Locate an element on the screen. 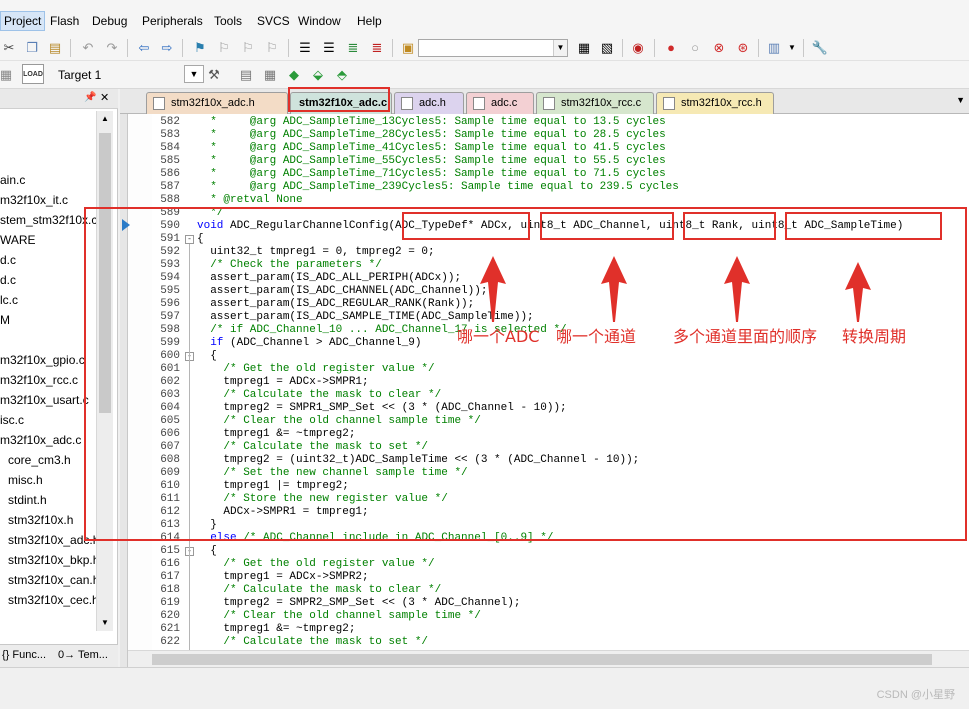 The width and height of the screenshot is (969, 709). tab-adc-c: adc.c is located at coordinates (500, 103).